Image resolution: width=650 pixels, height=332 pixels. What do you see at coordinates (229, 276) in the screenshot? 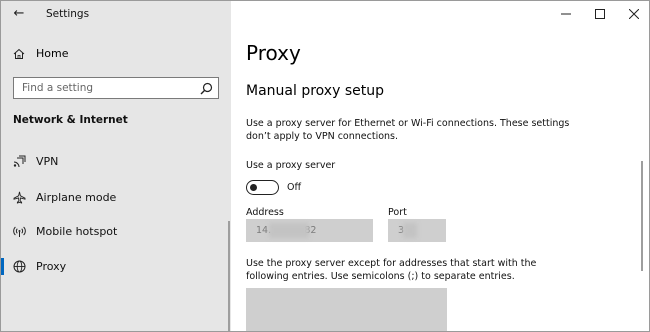
I see `sidebar-scrollbar` at bounding box center [229, 276].